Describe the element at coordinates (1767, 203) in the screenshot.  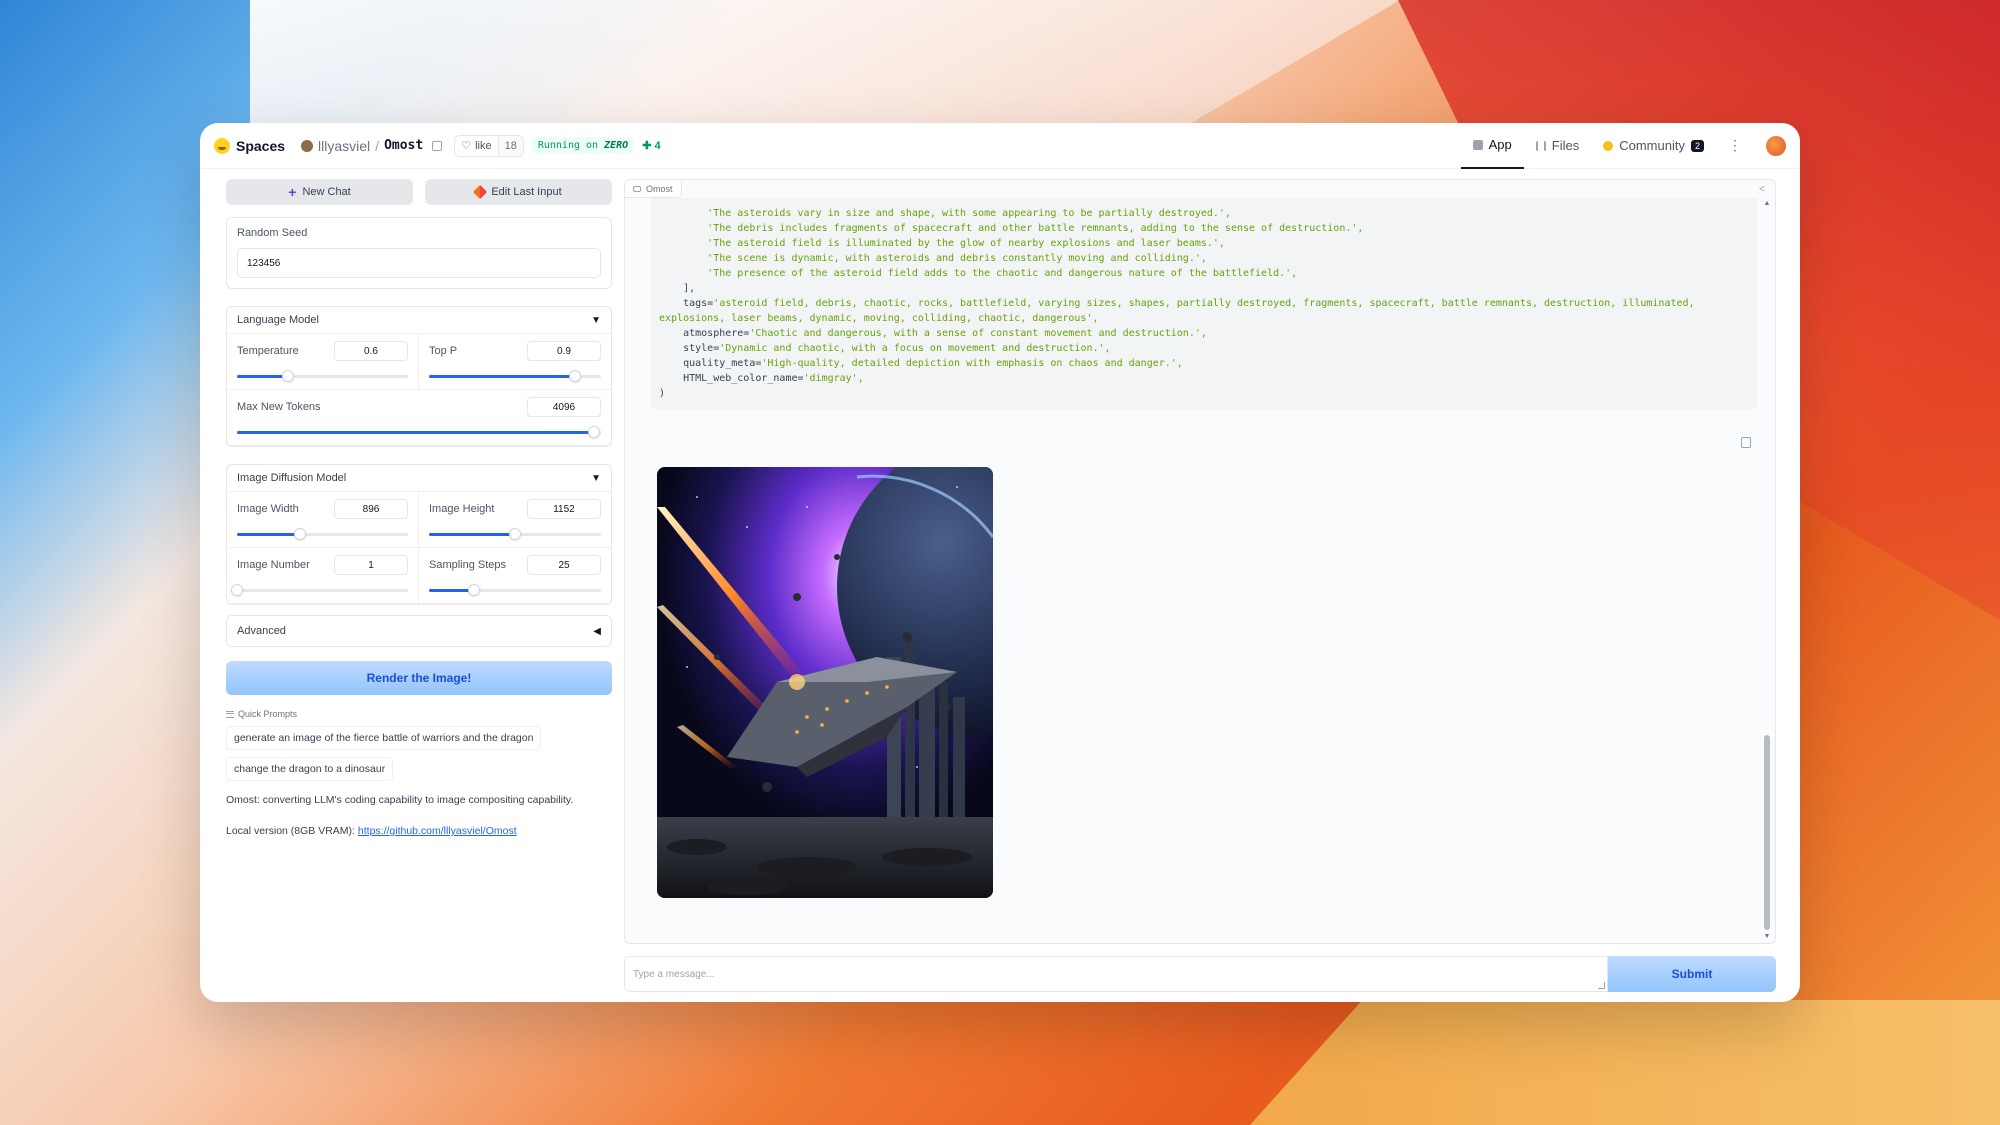
I see `scroll-up-icon: ▲` at that location.